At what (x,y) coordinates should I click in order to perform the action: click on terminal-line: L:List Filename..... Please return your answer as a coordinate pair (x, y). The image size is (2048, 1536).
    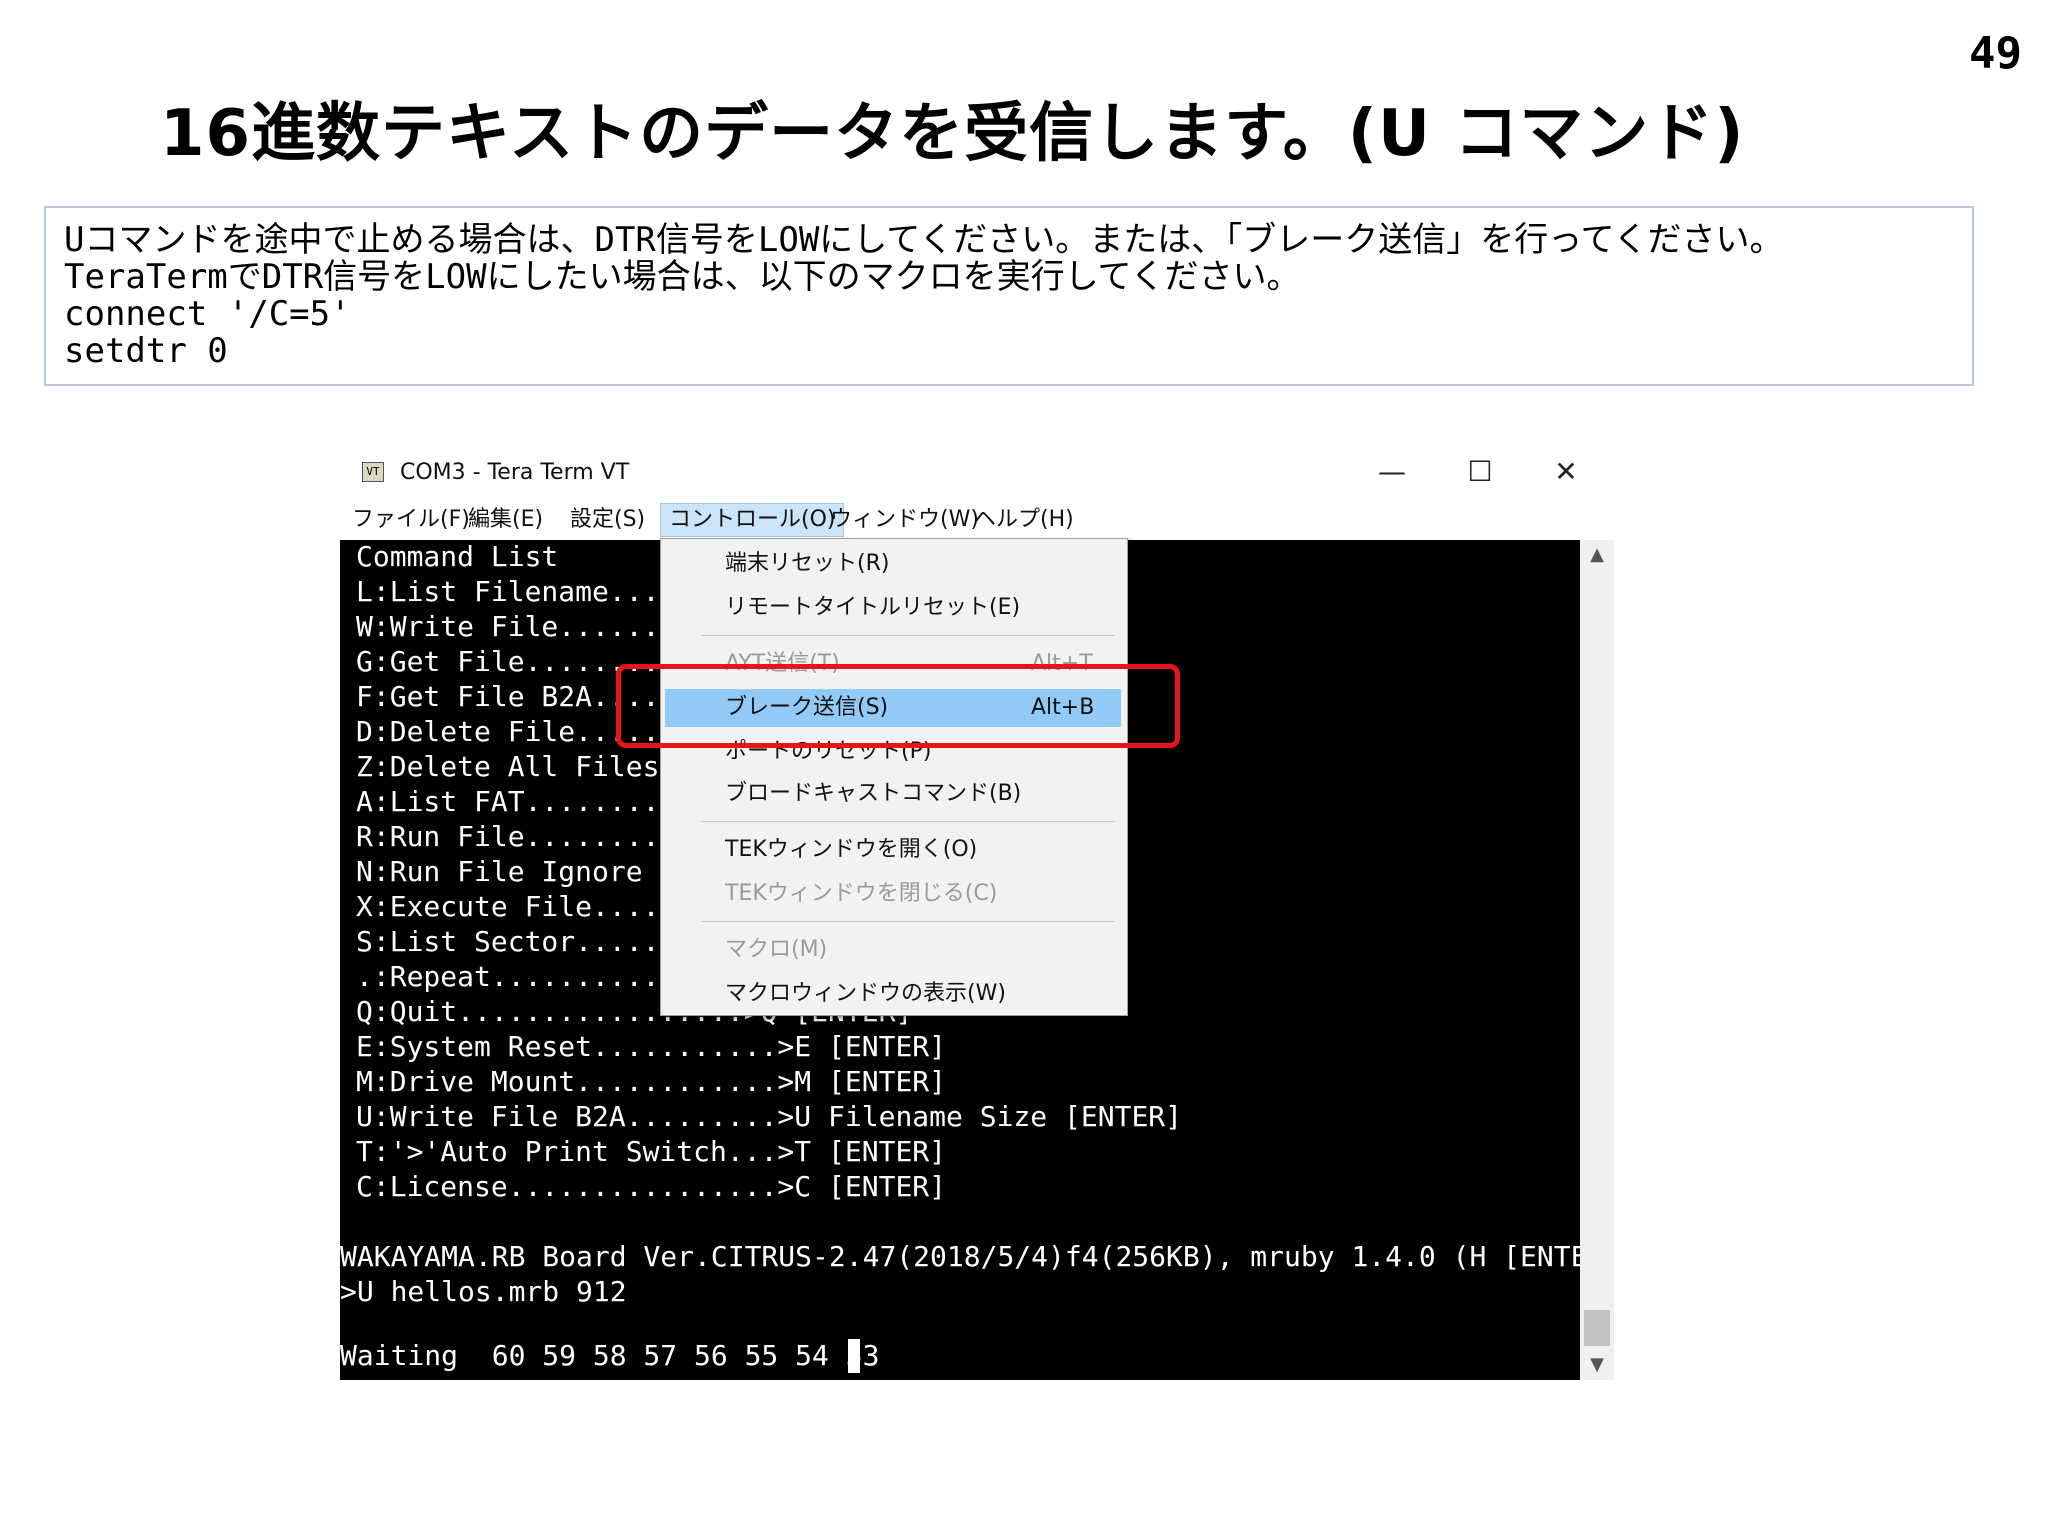
    Looking at the image, I should click on (516, 591).